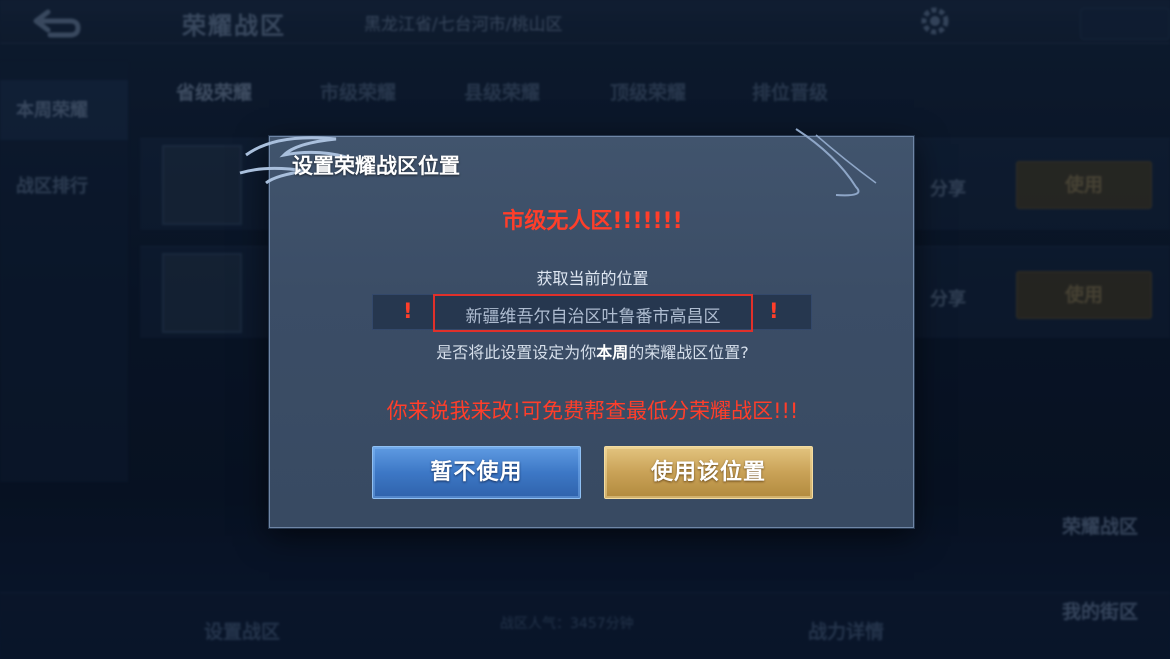 The image size is (1170, 659). I want to click on exclamation-right: !, so click(774, 311).